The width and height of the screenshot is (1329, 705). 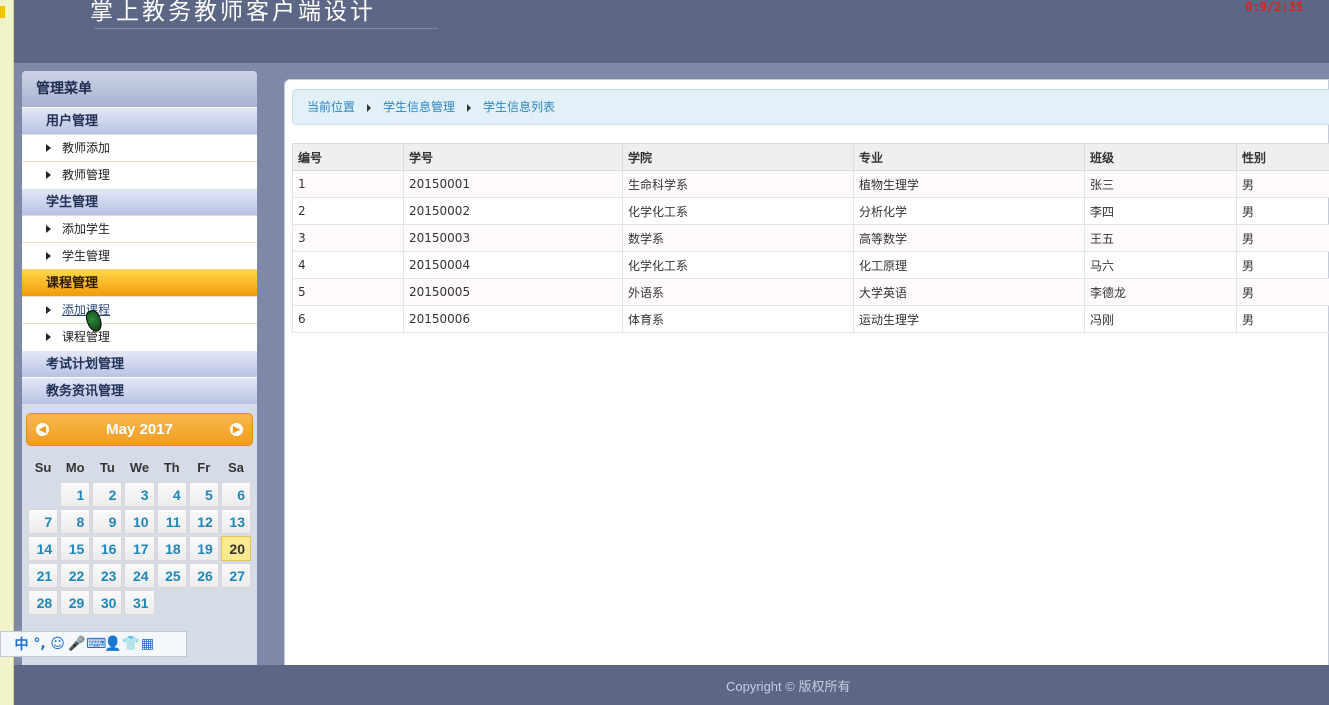 What do you see at coordinates (139, 201) in the screenshot?
I see `menu-group-student-management: 学生管理` at bounding box center [139, 201].